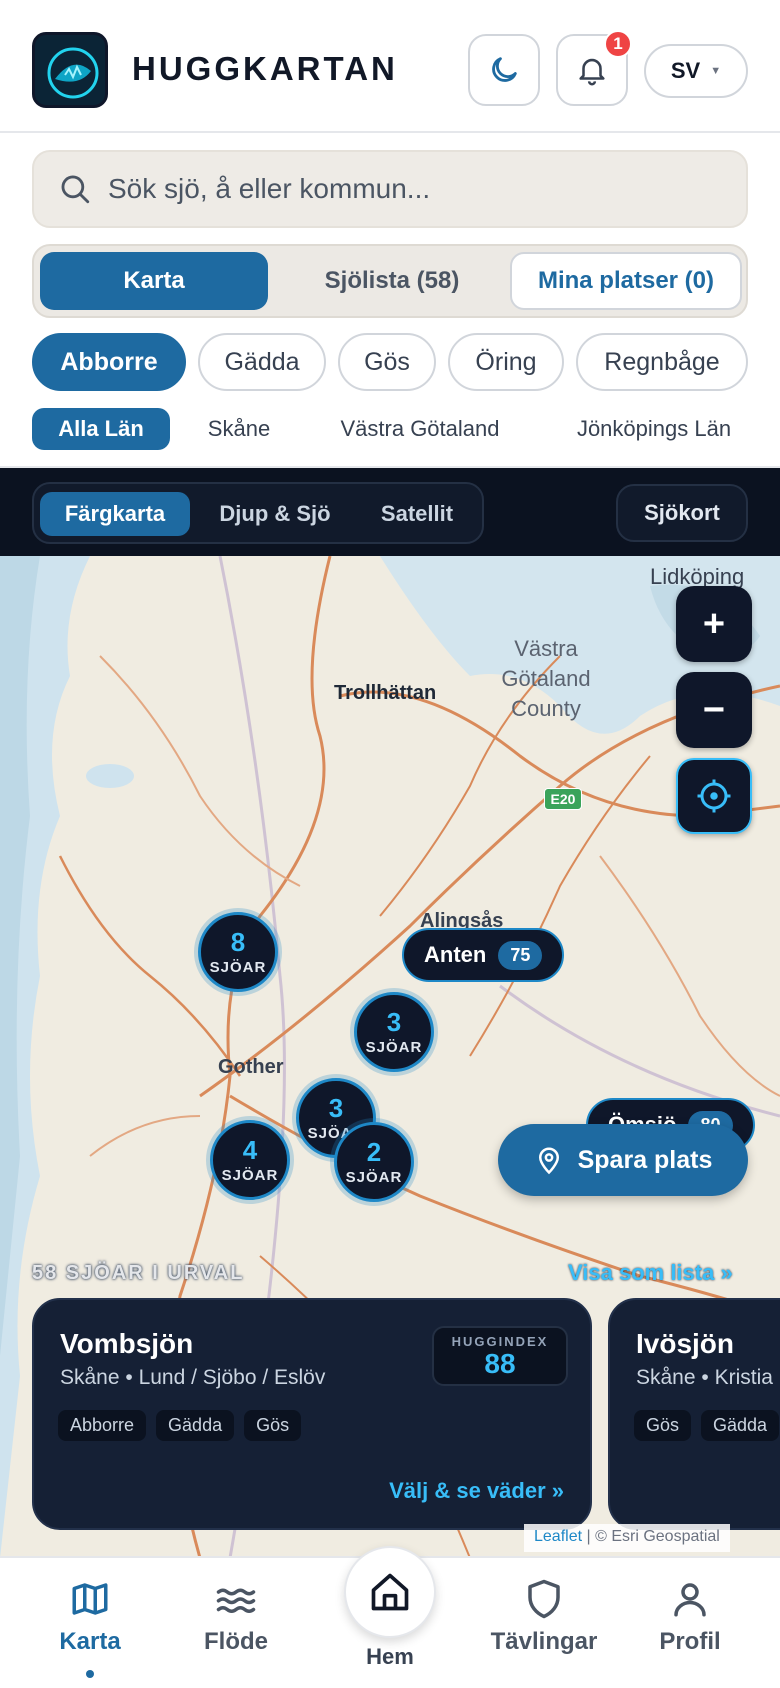  I want to click on leaflet-link: Leaflet, so click(558, 1536).